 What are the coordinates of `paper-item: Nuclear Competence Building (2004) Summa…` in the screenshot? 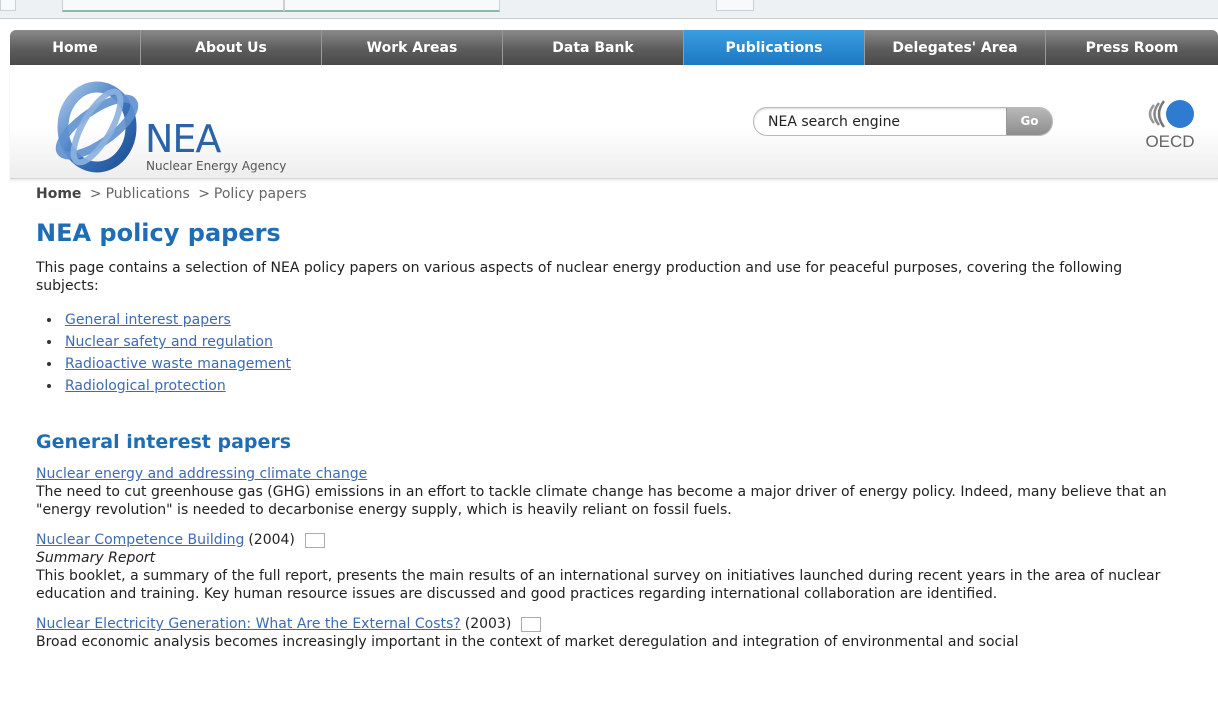 It's located at (621, 567).